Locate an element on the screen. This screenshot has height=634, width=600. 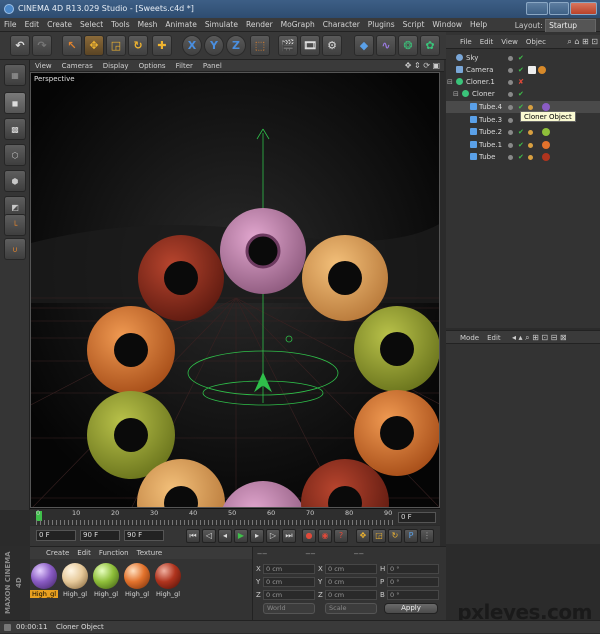
key-rotation-icon: ↻ is located at coordinates (395, 536).